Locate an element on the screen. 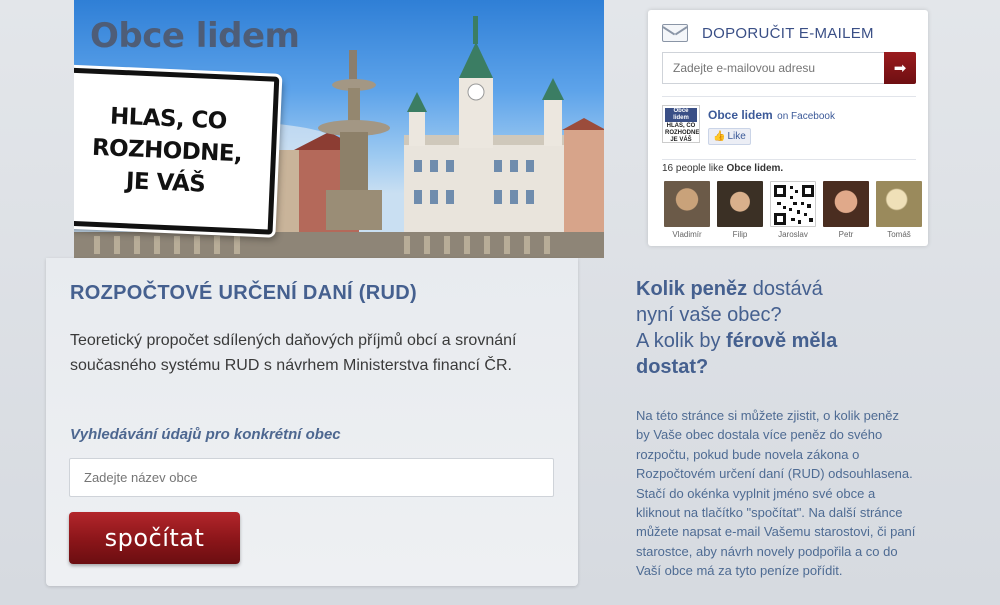 The width and height of the screenshot is (1000, 605). divider is located at coordinates (789, 159).